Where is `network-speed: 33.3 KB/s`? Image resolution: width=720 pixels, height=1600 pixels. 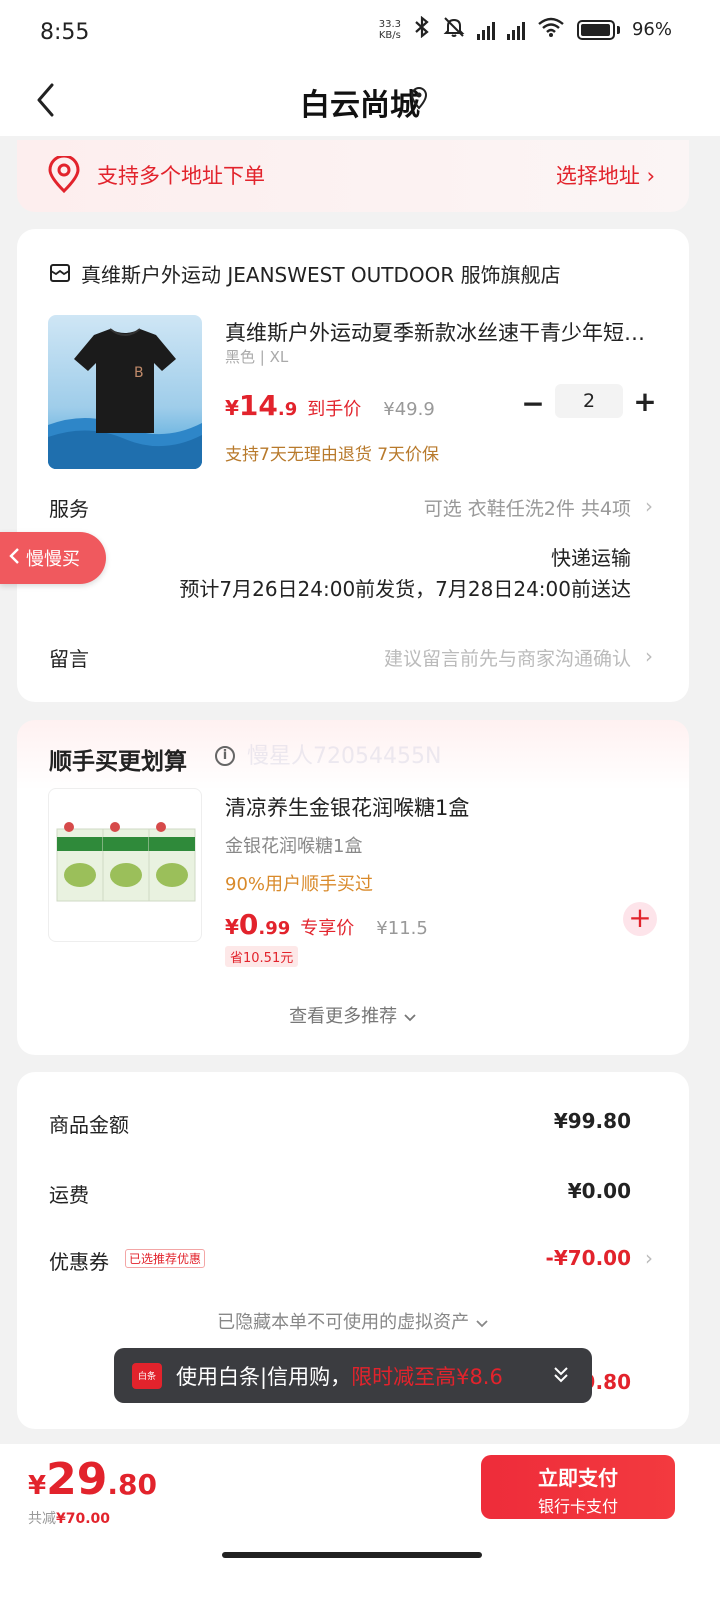
network-speed: 33.3 KB/s is located at coordinates (390, 30).